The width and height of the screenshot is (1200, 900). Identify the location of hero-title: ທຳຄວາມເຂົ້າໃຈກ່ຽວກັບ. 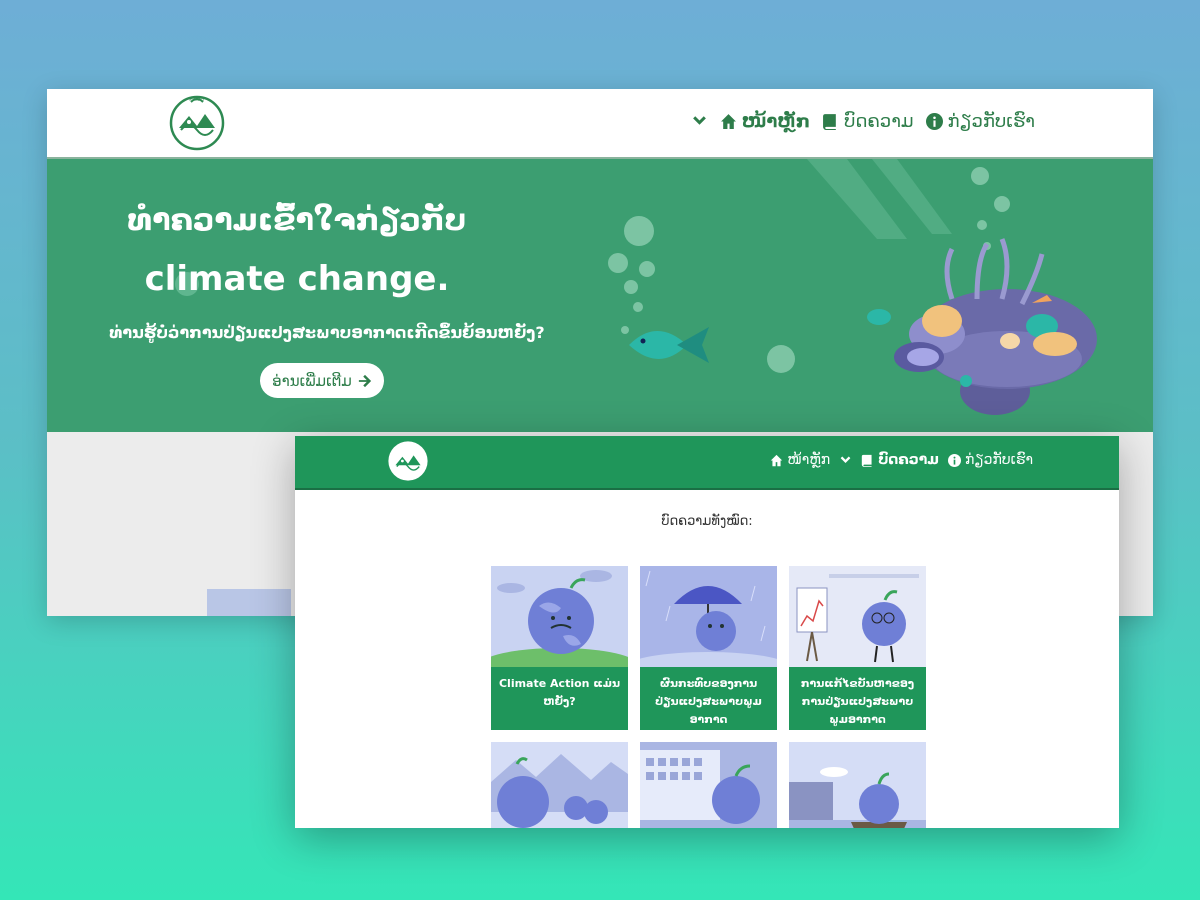
(297, 220).